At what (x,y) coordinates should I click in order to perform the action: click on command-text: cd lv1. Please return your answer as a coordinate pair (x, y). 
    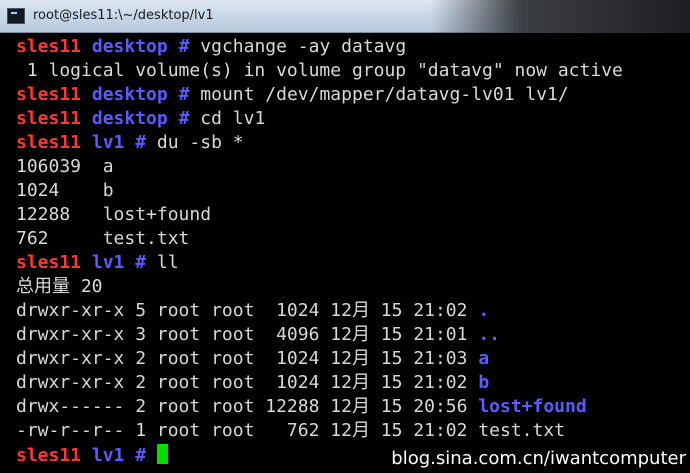
    Looking at the image, I should click on (233, 118).